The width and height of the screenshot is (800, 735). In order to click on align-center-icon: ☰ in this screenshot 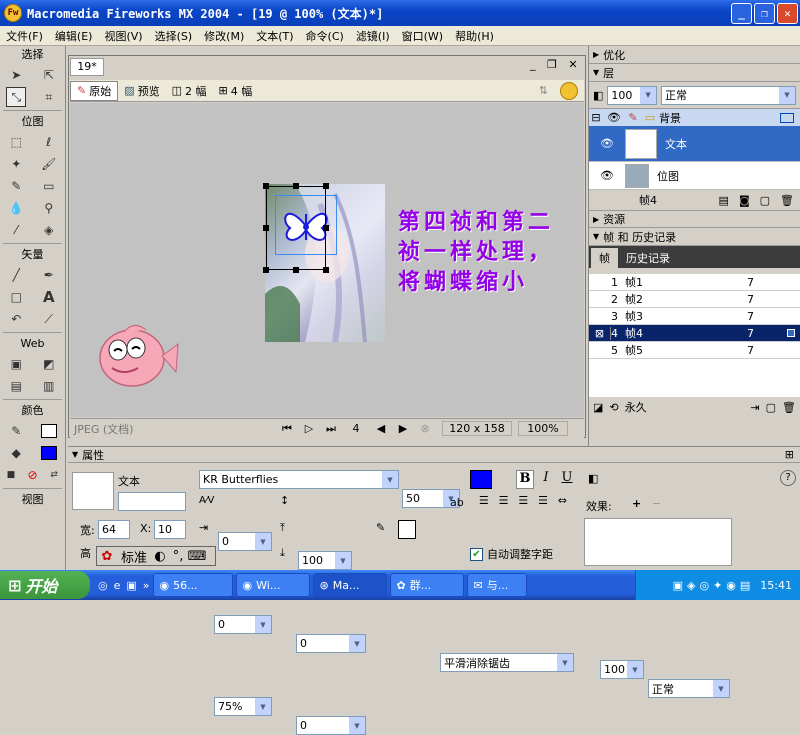, I will do `click(504, 503)`.